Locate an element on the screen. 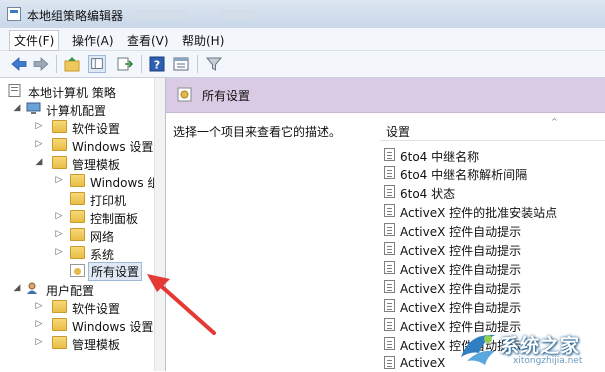  tree-label: 计算机配置 is located at coordinates (76, 111).